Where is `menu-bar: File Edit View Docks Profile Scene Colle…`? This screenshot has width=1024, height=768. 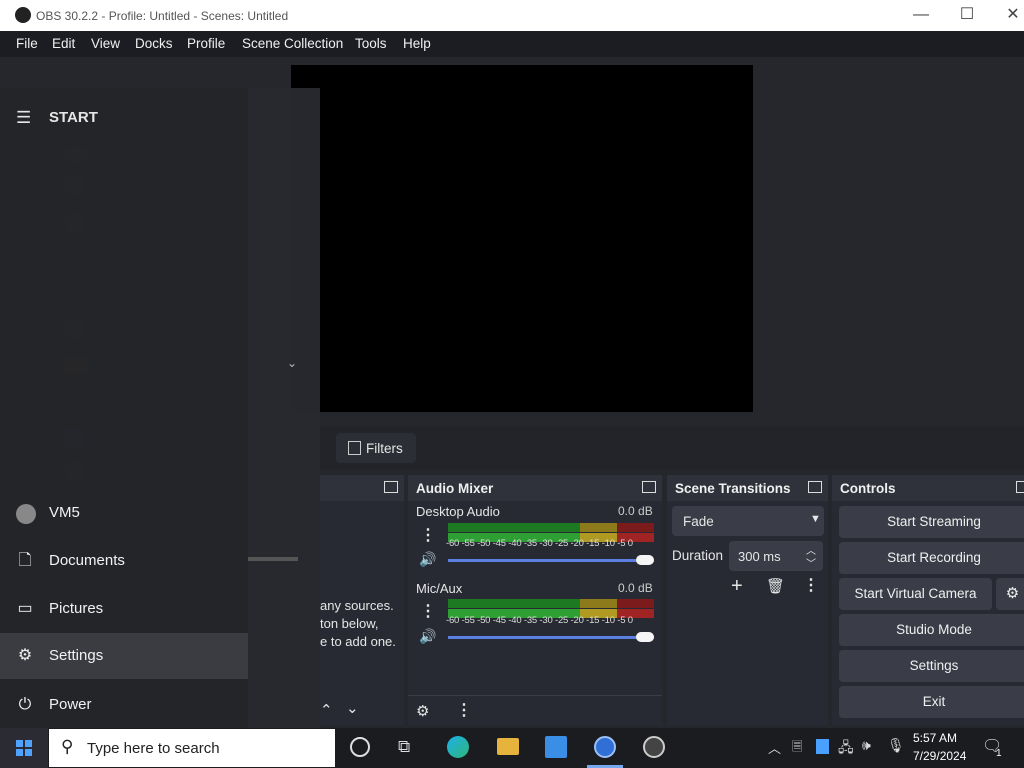 menu-bar: File Edit View Docks Profile Scene Colle… is located at coordinates (512, 44).